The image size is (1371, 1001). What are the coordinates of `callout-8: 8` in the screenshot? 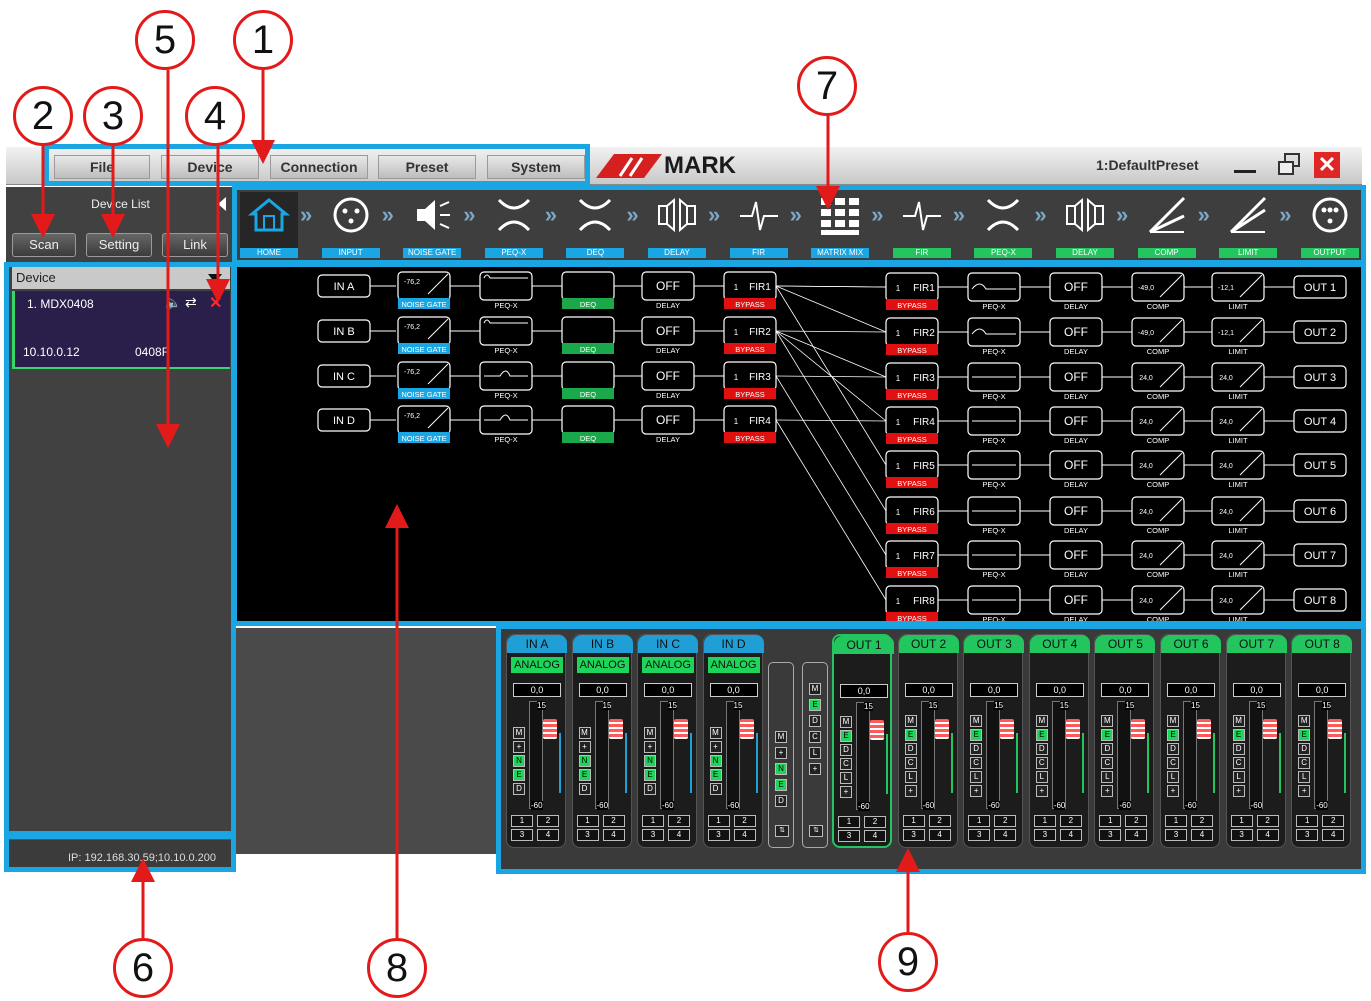 It's located at (397, 968).